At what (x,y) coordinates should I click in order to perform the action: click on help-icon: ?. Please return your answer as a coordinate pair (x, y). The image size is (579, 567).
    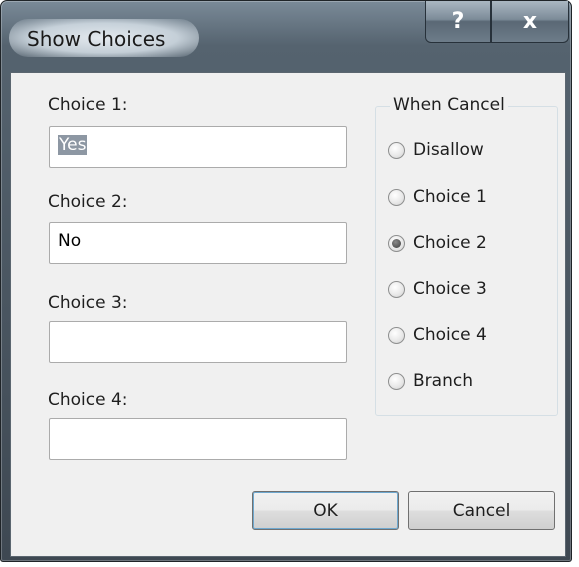
    Looking at the image, I should click on (458, 21).